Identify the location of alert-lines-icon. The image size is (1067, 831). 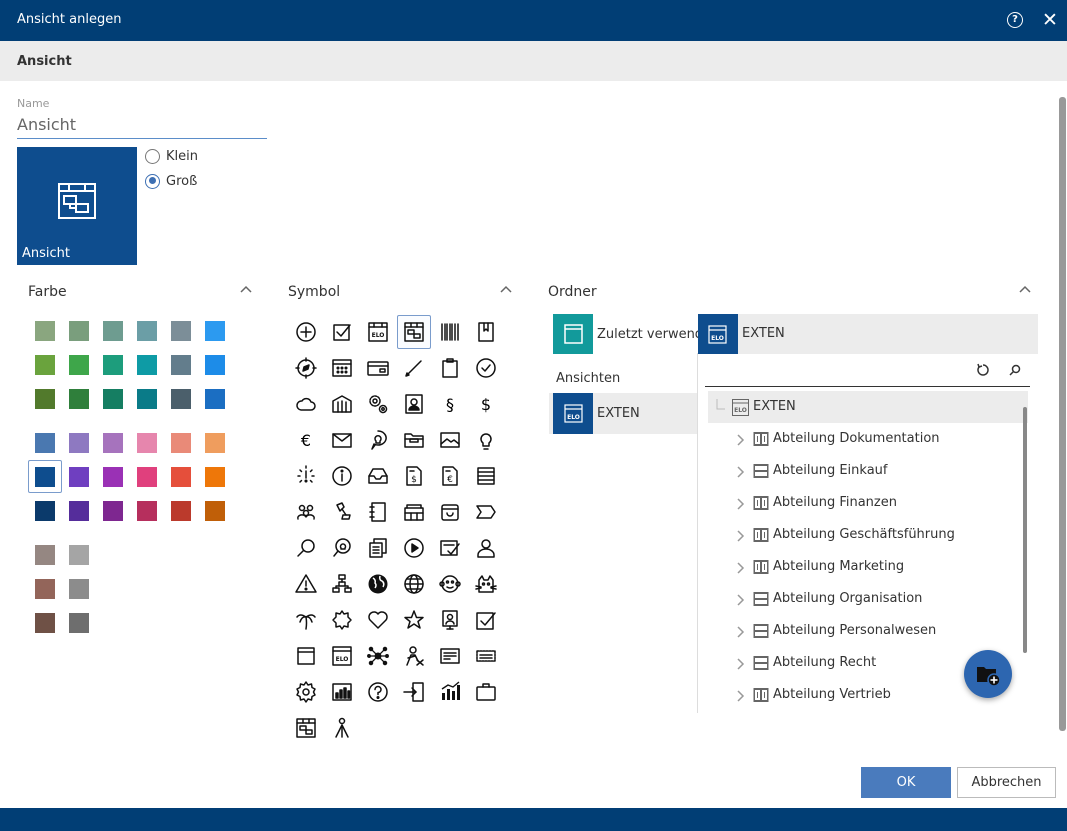
(306, 476).